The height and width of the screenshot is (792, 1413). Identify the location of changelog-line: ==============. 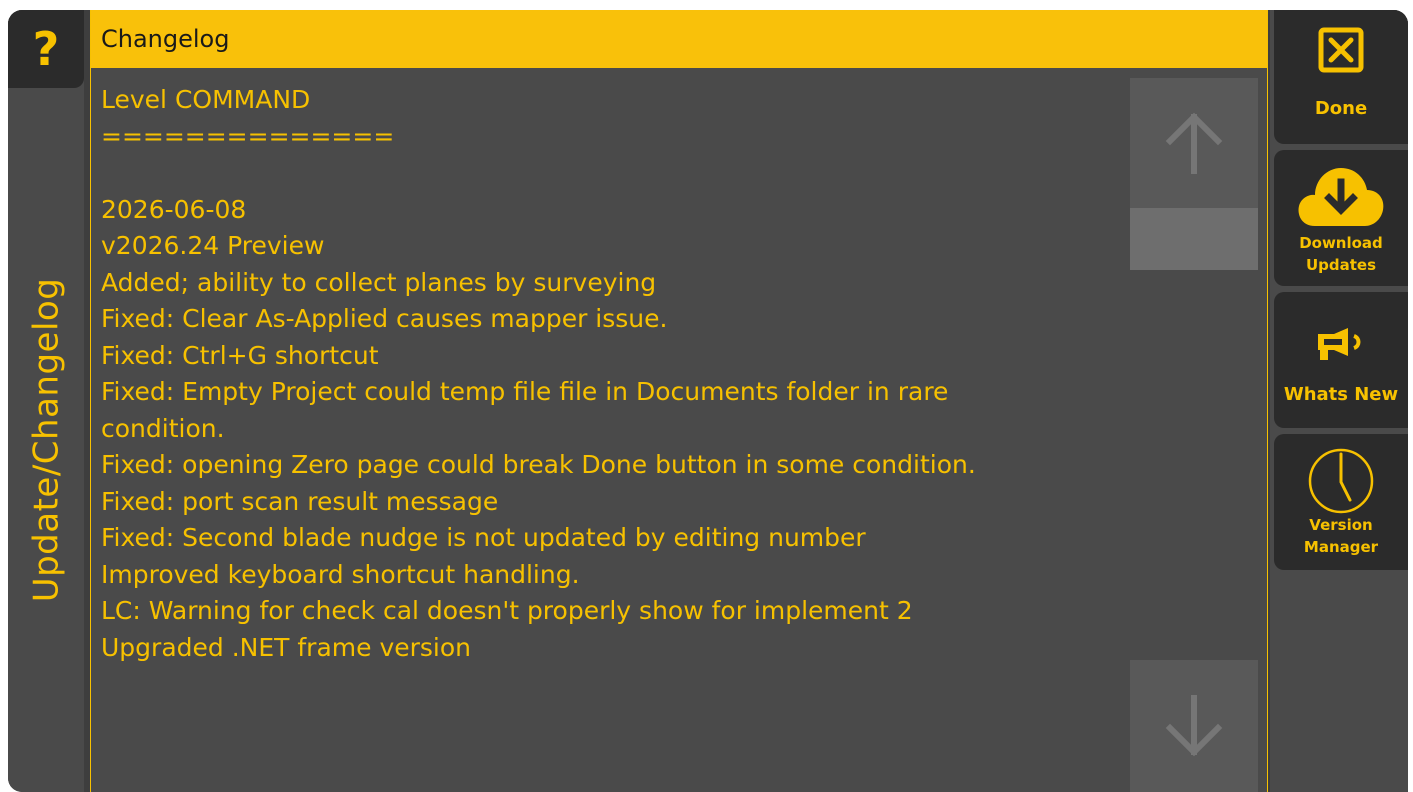
(248, 136).